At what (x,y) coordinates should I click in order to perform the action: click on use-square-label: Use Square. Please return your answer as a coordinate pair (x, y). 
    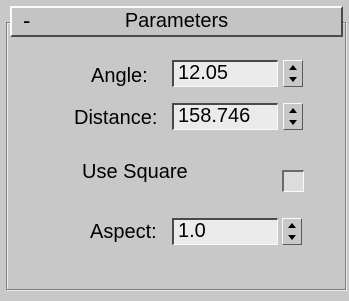
    Looking at the image, I should click on (135, 172).